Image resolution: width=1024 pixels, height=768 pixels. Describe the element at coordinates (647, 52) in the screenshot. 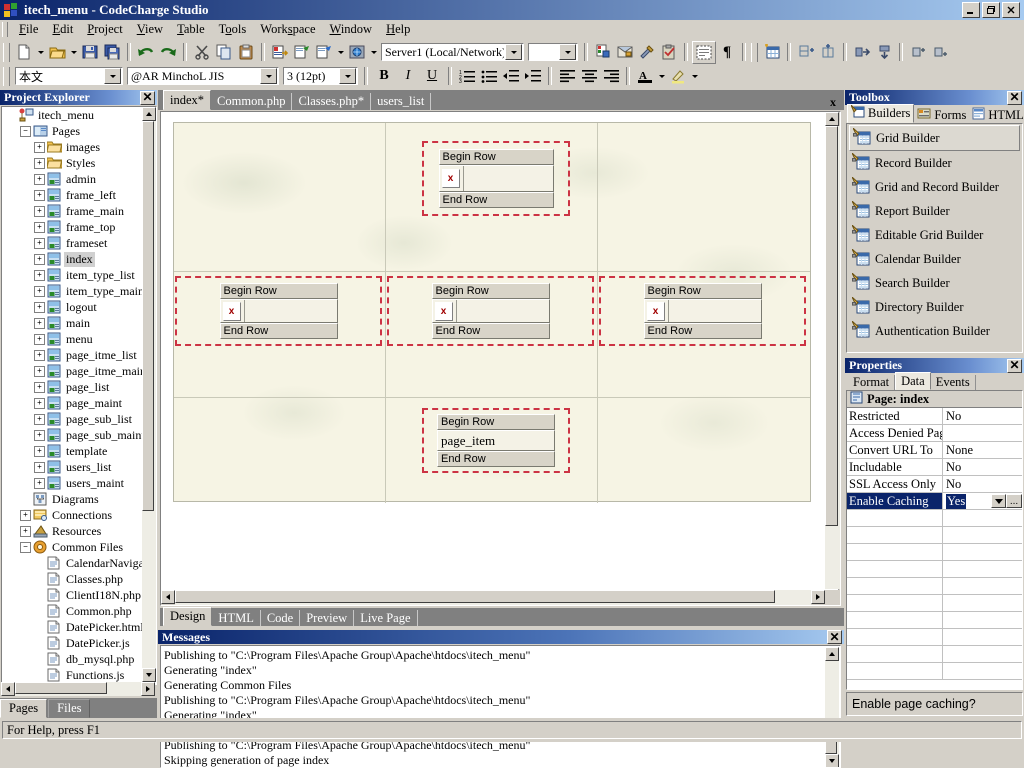

I see `hammer-wrench-icon` at that location.